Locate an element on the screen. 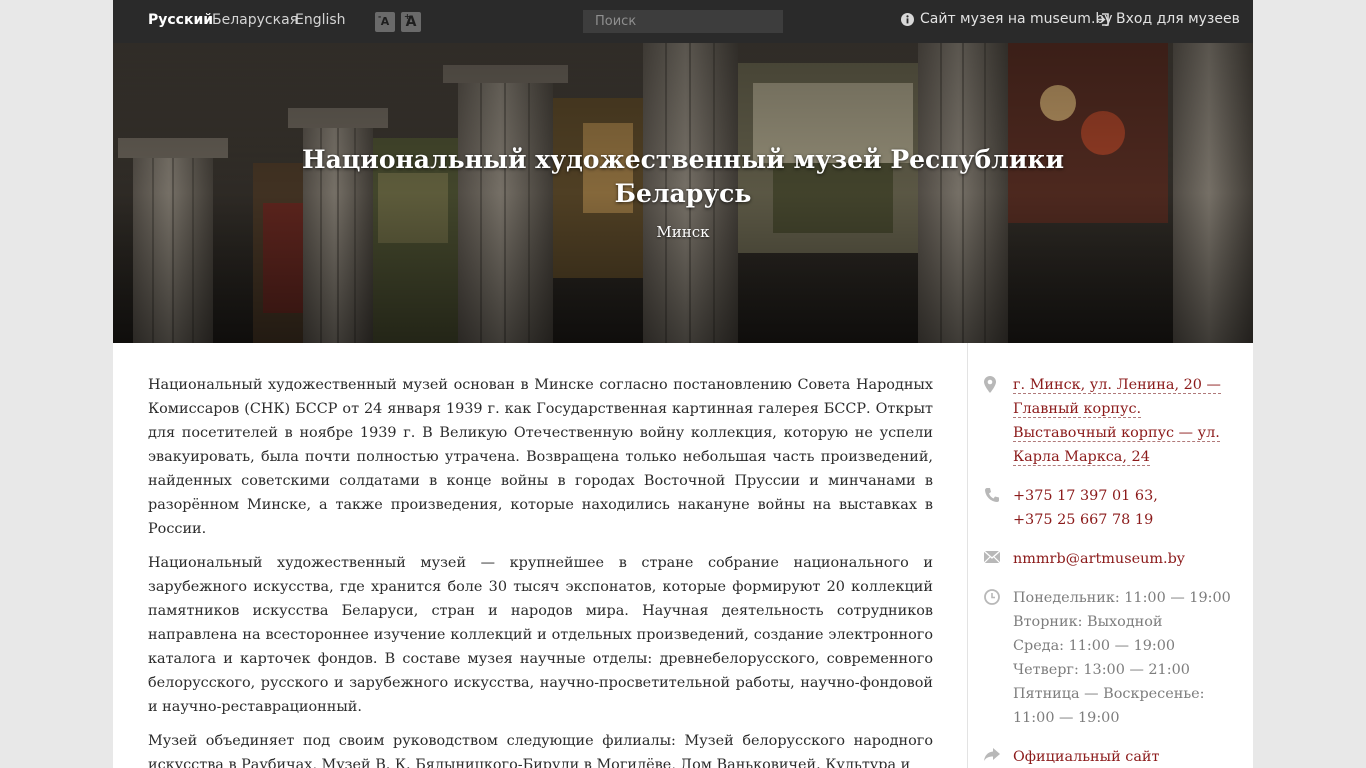 The width and height of the screenshot is (1366, 768). museum-city: Минск is located at coordinates (683, 232).